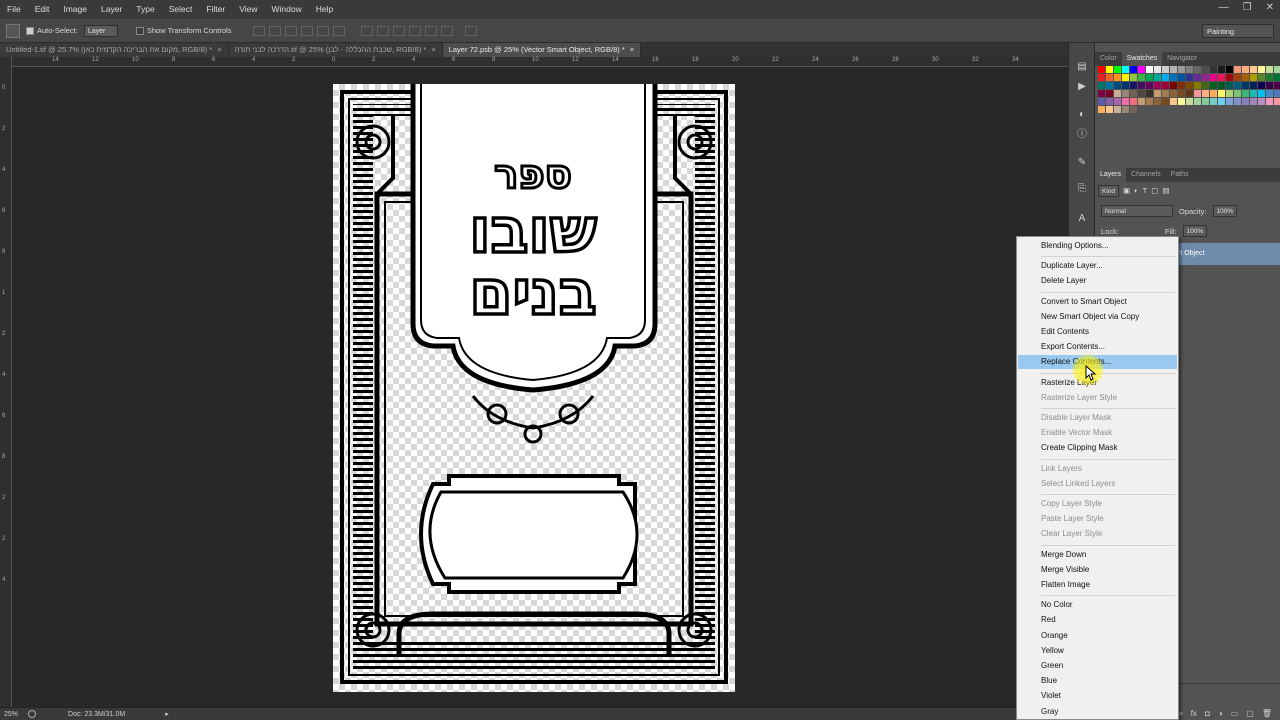 This screenshot has height=720, width=1280. I want to click on menu-item-orange: Orange, so click(1097, 636).